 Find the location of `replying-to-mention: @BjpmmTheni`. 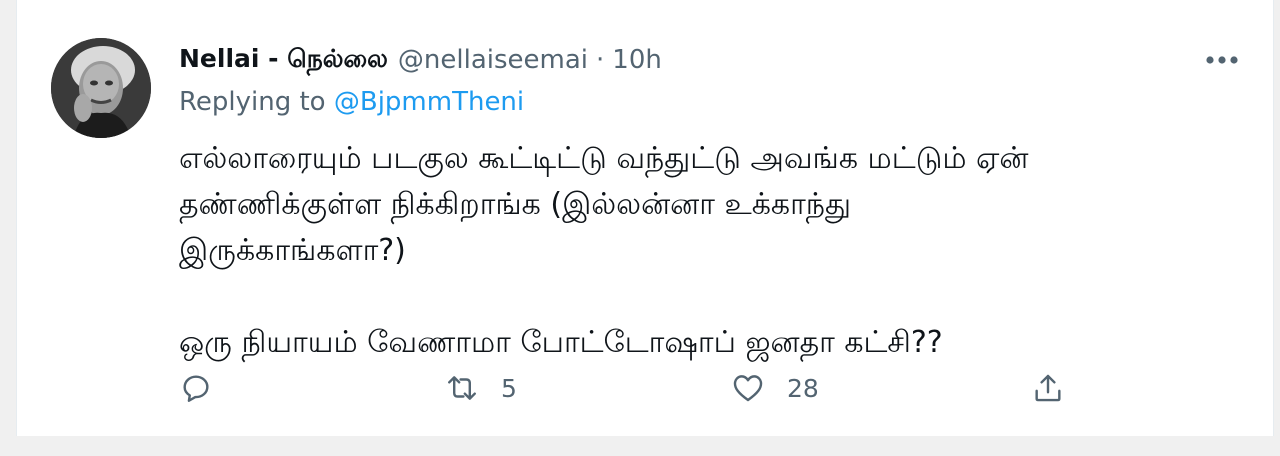

replying-to-mention: @BjpmmTheni is located at coordinates (429, 102).